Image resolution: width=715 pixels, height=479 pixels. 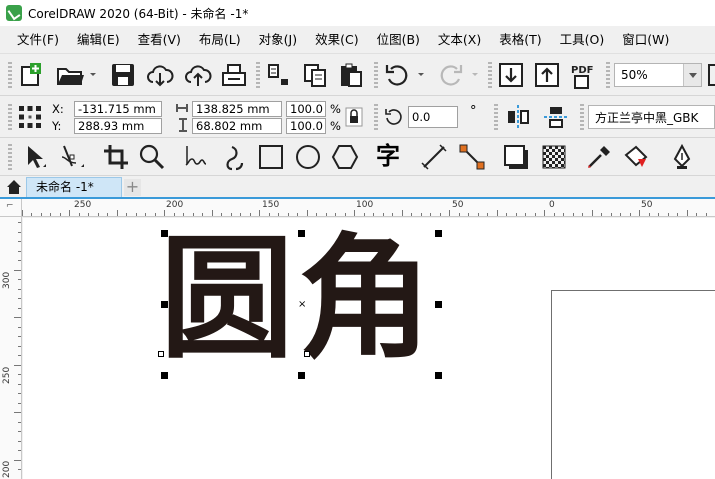 I want to click on rotate-icon, so click(x=393, y=117).